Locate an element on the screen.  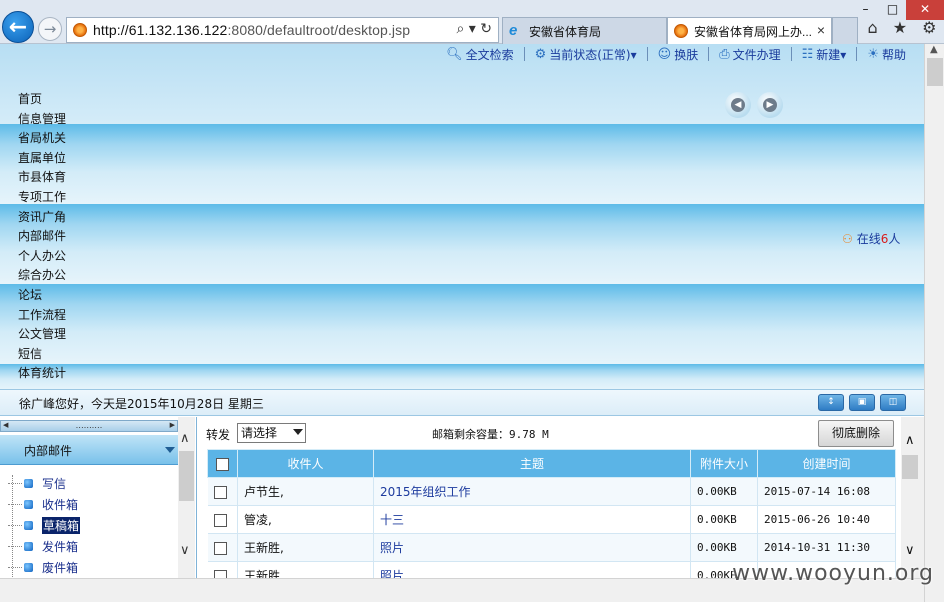
status-button: ⚙ 当前状态(正常)▾ is located at coordinates (586, 54).